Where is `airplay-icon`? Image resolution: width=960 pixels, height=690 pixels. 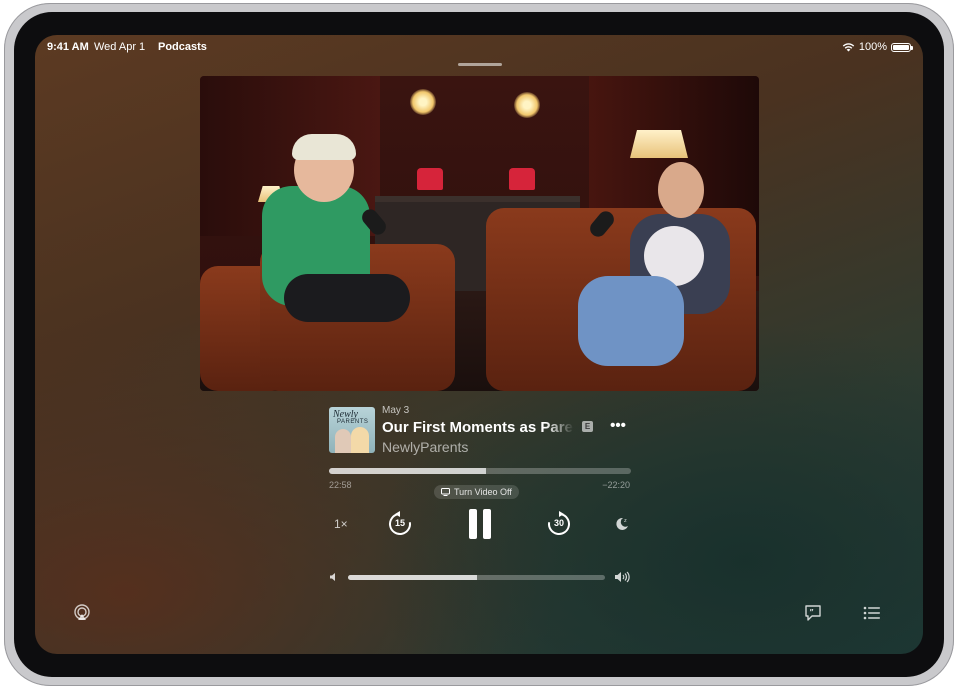
airplay-icon is located at coordinates (82, 613).